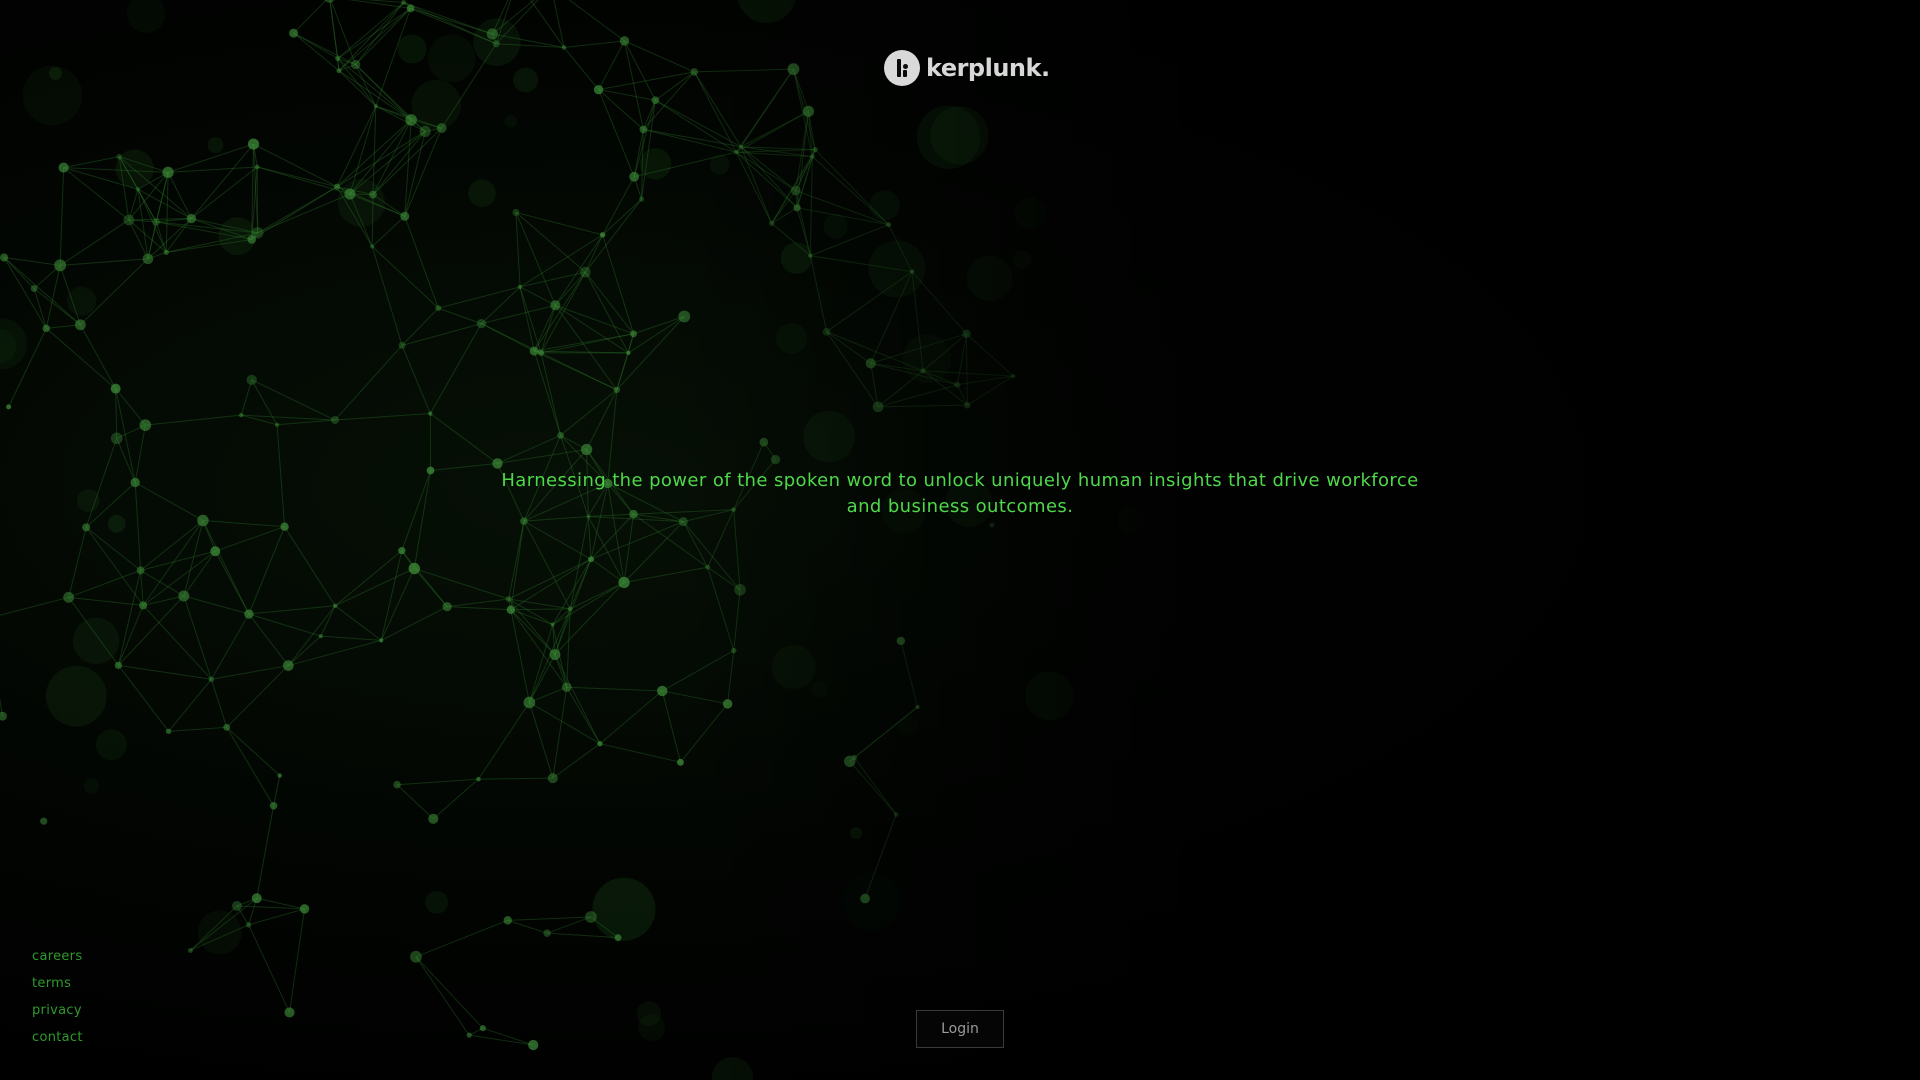  Describe the element at coordinates (57, 1011) in the screenshot. I see `footer-link-privacy: privacy` at that location.